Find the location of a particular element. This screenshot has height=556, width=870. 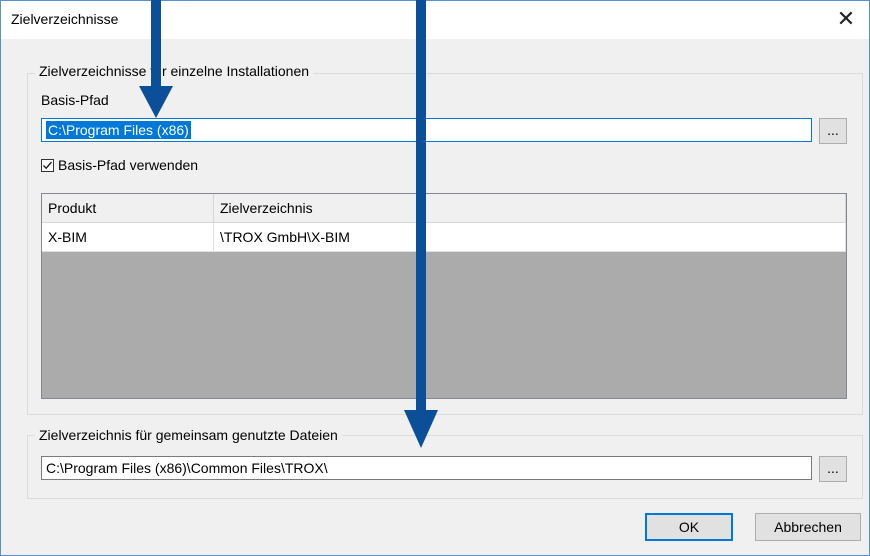

column-header-produkt: Produkt is located at coordinates (128, 208).